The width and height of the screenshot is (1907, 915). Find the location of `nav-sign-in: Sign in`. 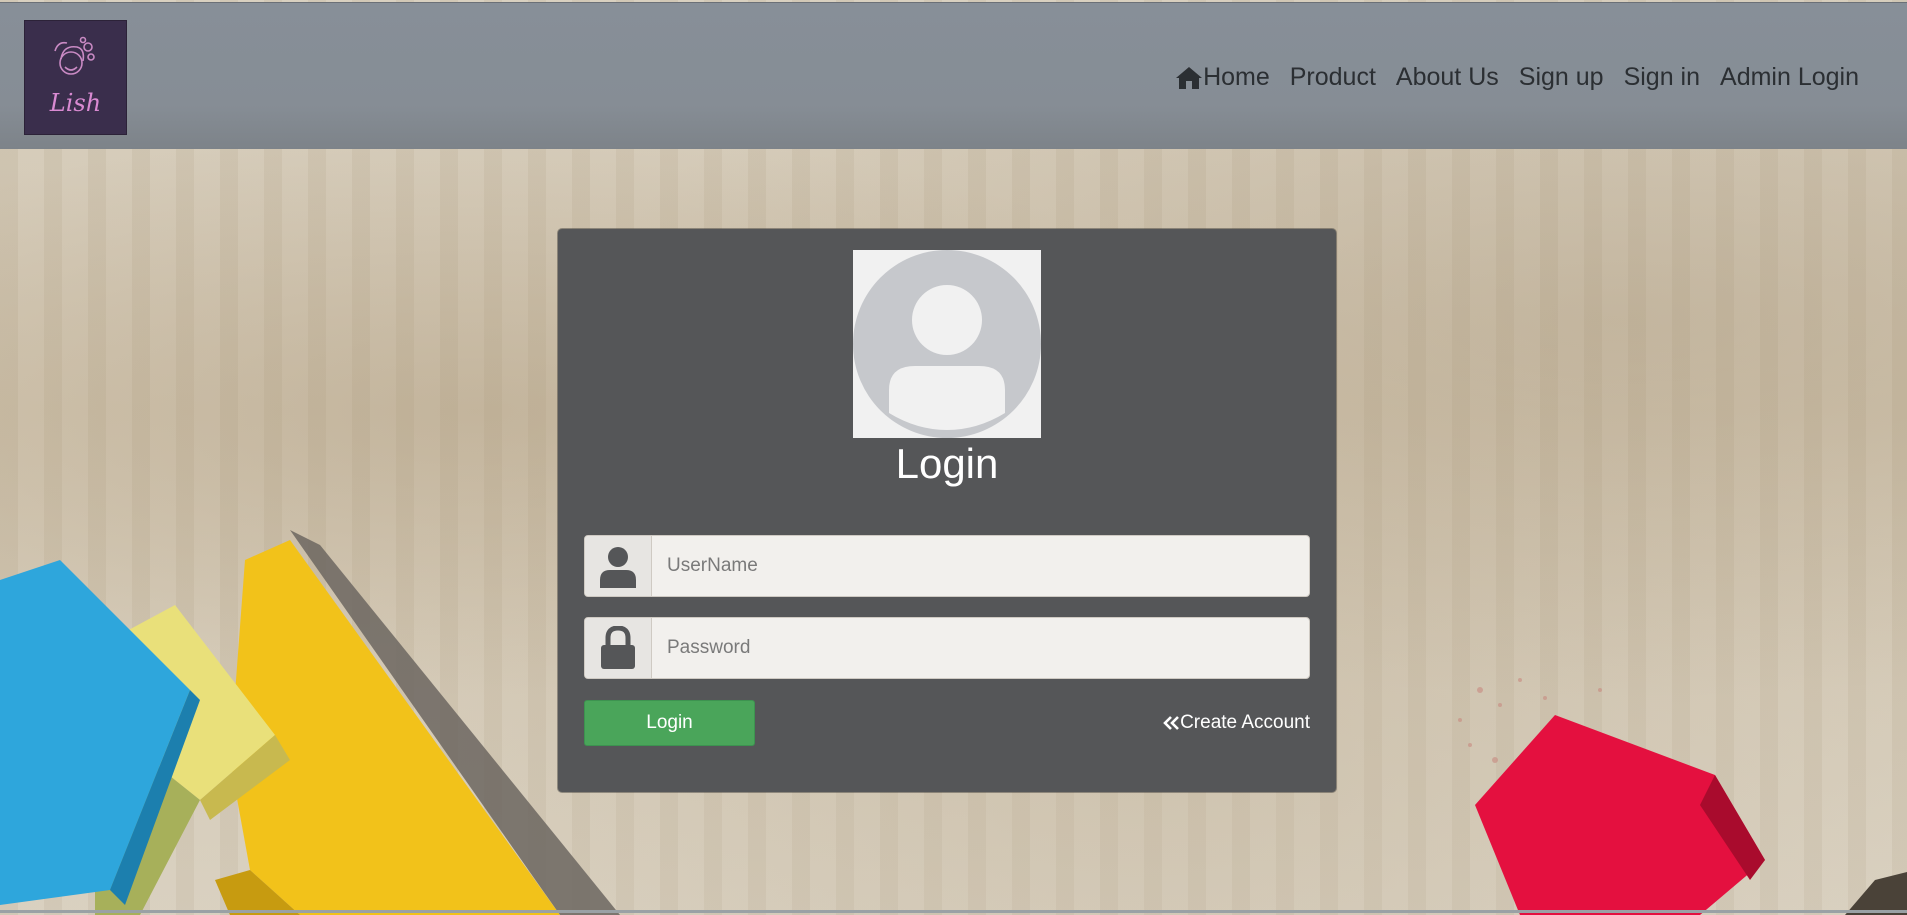

nav-sign-in: Sign in is located at coordinates (1662, 77).